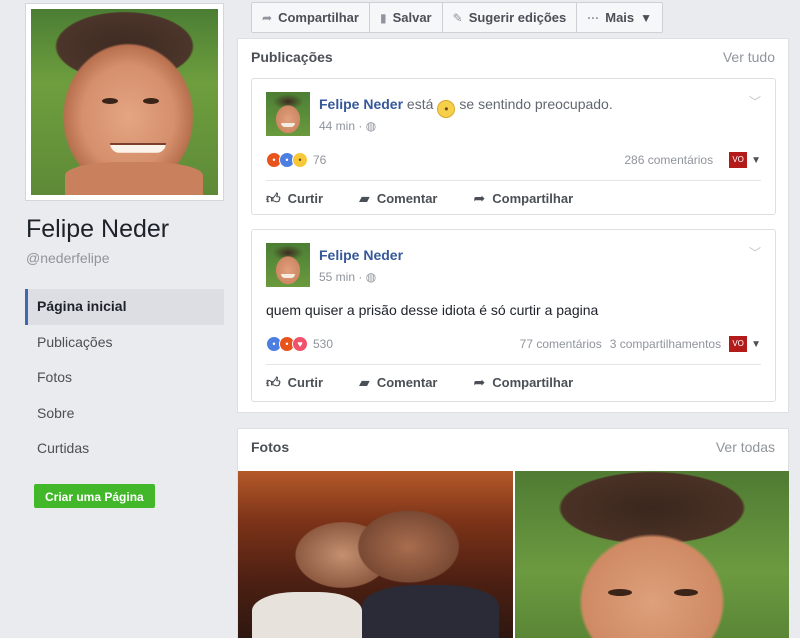  Describe the element at coordinates (98, 229) in the screenshot. I see `page-name: Felipe Neder` at that location.